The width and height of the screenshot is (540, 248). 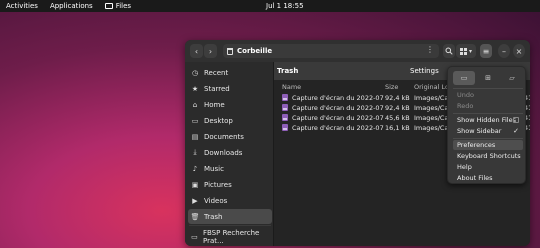 I want to click on menu-item-show-hidden: Show Hidden Files, so click(x=488, y=120).